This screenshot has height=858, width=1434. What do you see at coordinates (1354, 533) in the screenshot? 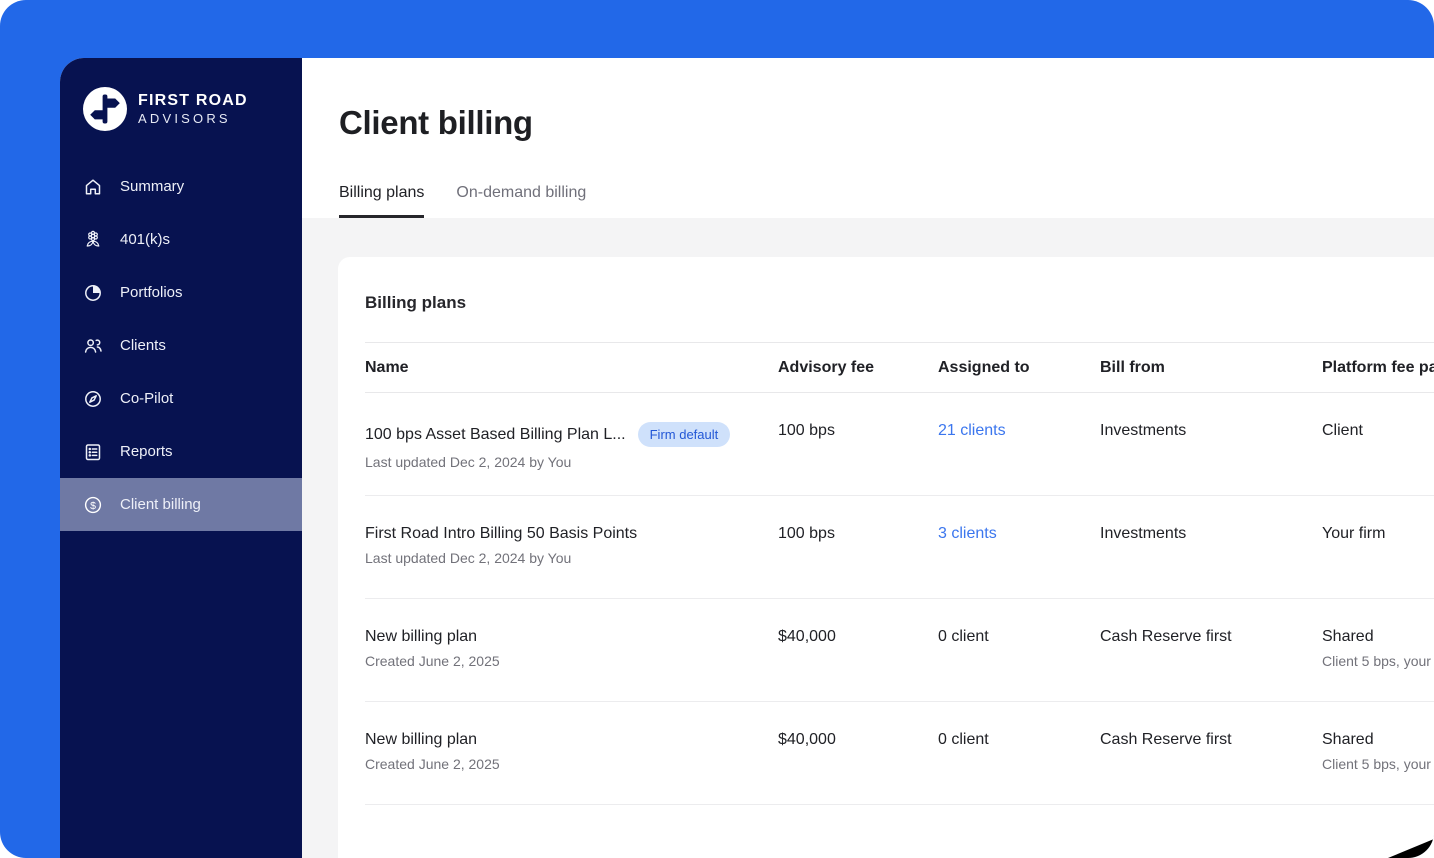
I see `platform-fee-value: Your firm` at bounding box center [1354, 533].